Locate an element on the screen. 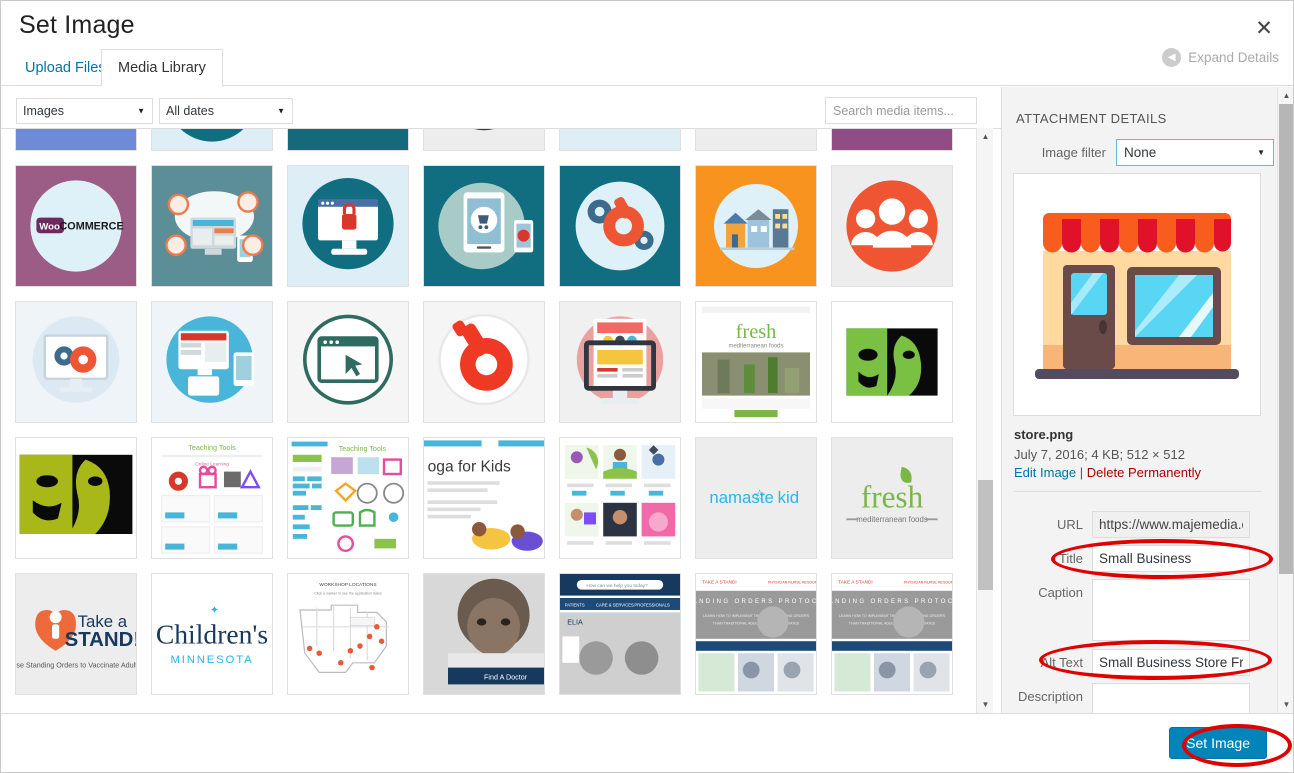 This screenshot has width=1294, height=773. alt-text-field-row: Alt Text is located at coordinates (1138, 662).